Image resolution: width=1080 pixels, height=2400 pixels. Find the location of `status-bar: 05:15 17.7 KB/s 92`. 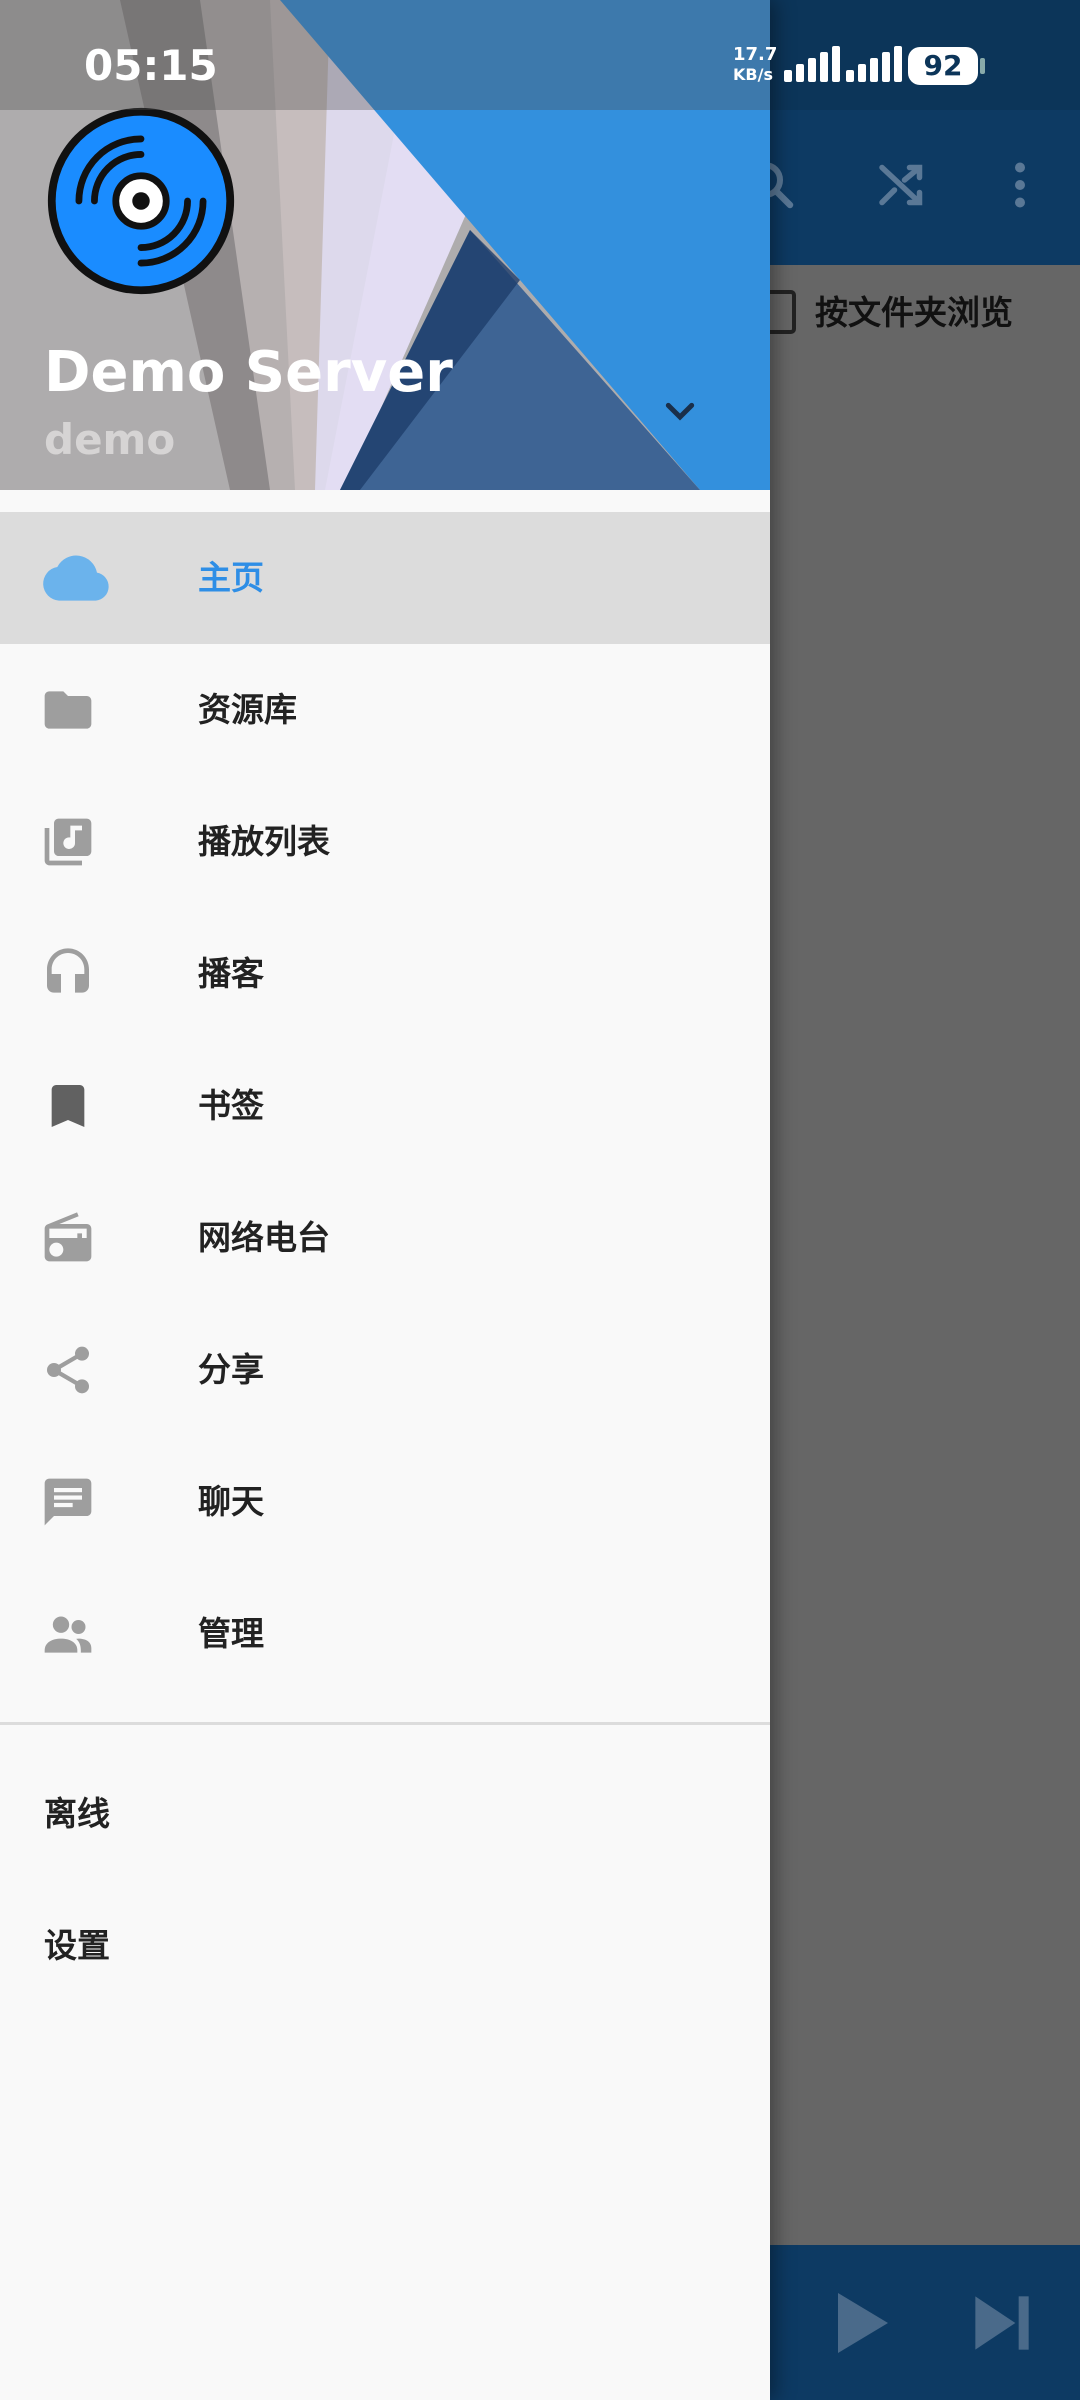

status-bar: 05:15 17.7 KB/s 92 is located at coordinates (540, 55).